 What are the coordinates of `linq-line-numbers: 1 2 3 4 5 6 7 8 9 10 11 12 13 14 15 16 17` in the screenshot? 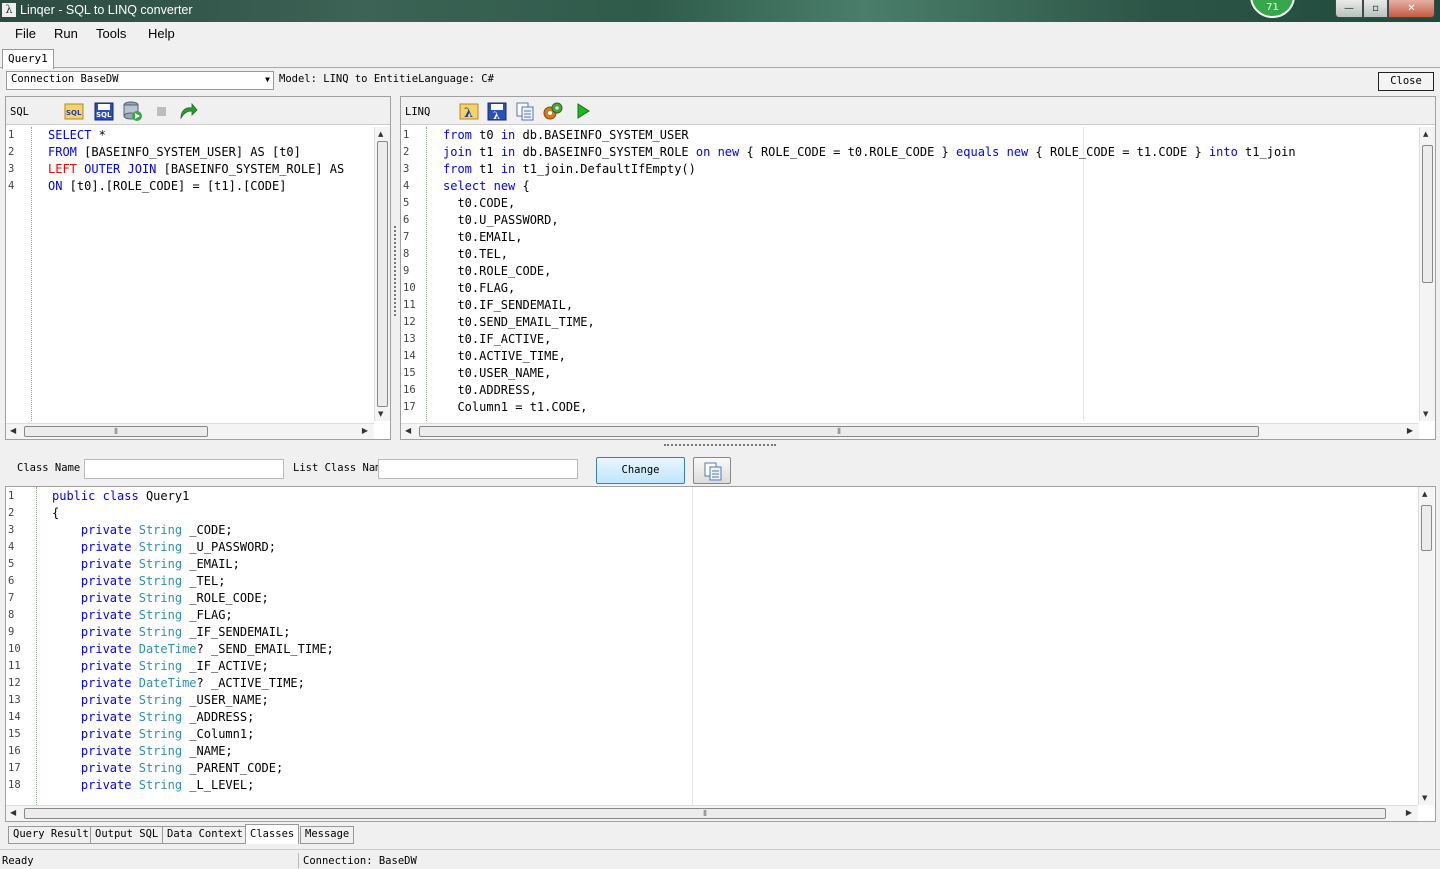 It's located at (413, 274).